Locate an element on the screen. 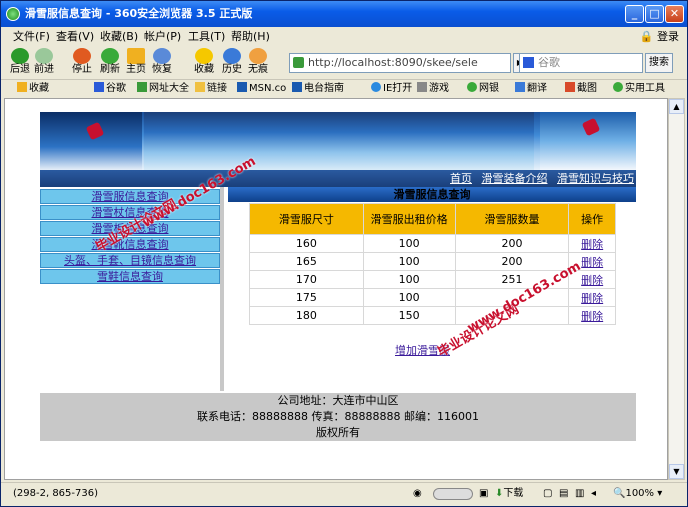  menu-file: 文件(F) is located at coordinates (31, 36).